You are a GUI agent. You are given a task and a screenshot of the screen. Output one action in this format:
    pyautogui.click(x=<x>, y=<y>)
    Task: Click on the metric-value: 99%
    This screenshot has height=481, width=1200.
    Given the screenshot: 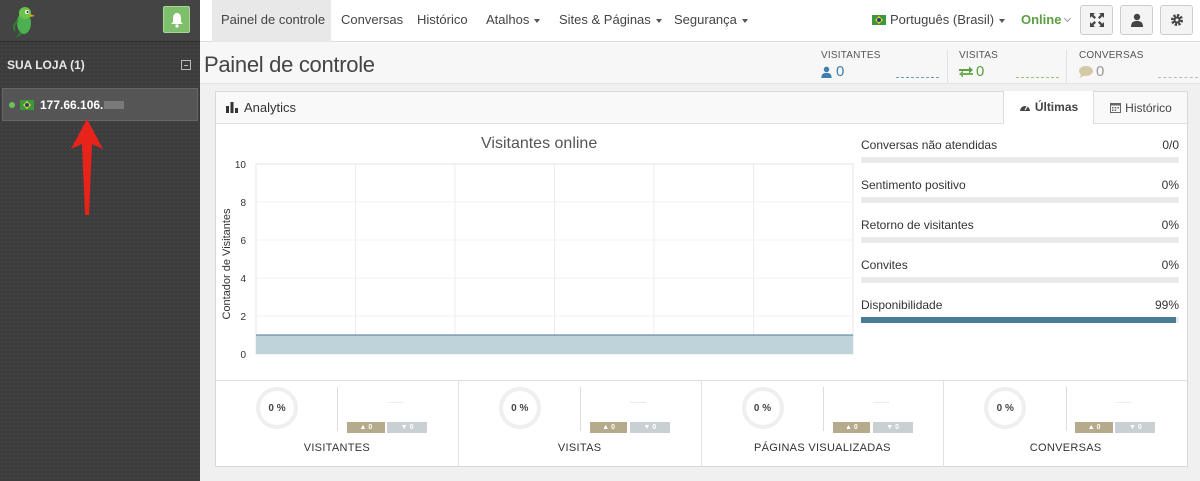 What is the action you would take?
    pyautogui.click(x=1166, y=305)
    